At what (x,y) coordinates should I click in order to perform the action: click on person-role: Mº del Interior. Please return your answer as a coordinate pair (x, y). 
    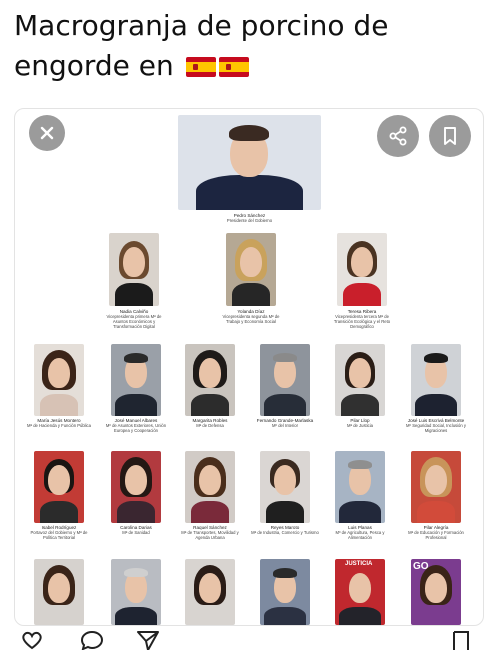
    Looking at the image, I should click on (285, 425).